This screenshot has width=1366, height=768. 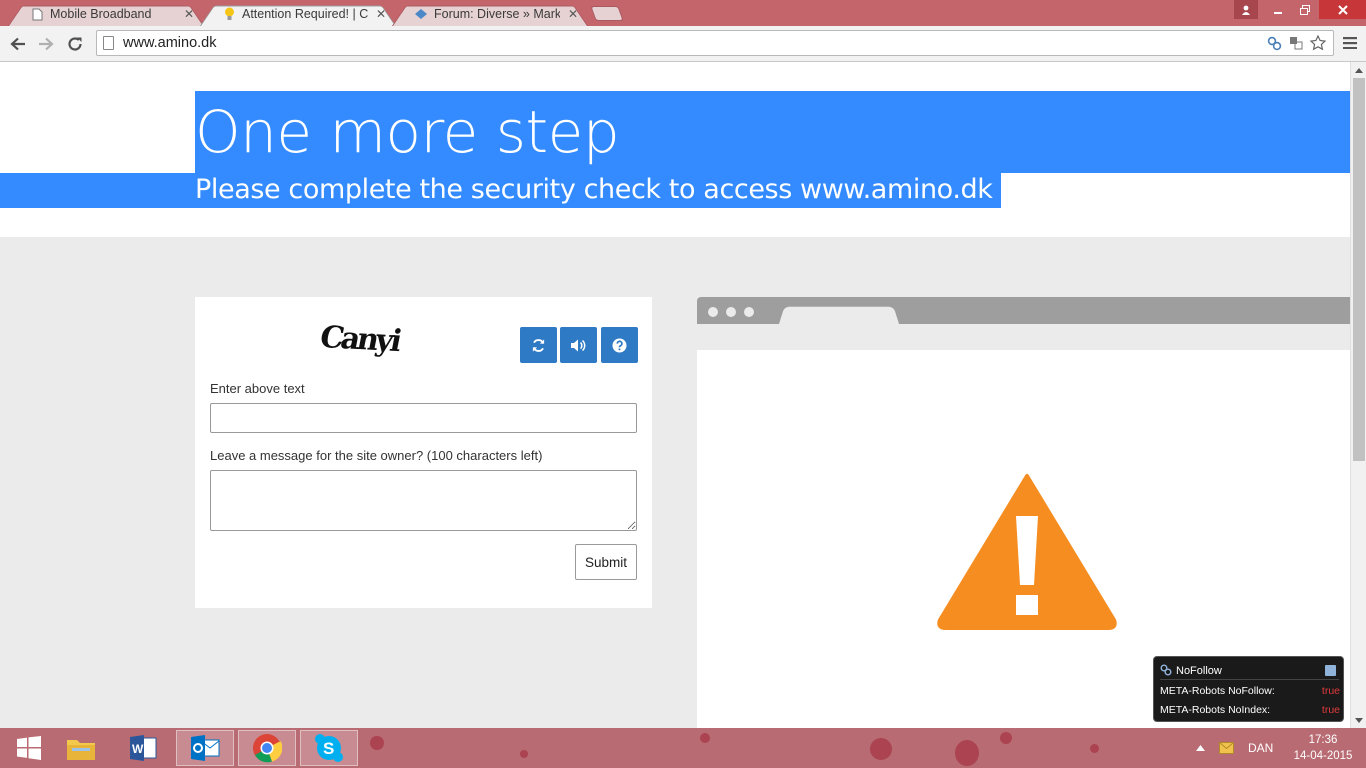 I want to click on menu-icon, so click(x=1350, y=43).